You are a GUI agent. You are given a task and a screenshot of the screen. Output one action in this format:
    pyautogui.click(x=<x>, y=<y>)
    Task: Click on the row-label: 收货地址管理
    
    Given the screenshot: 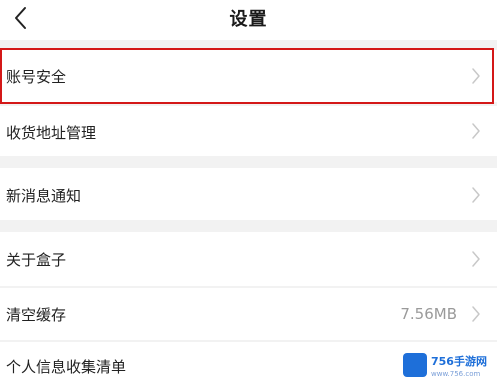 What is the action you would take?
    pyautogui.click(x=51, y=133)
    